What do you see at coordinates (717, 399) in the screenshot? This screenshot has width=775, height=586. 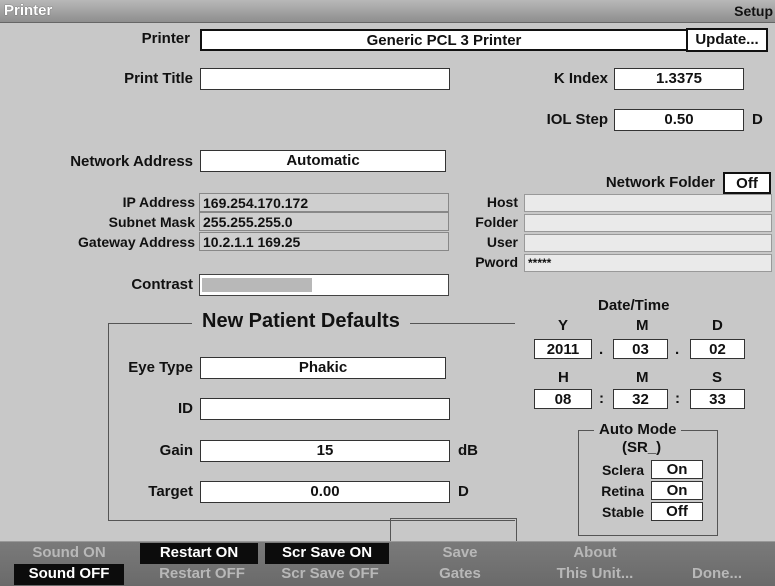 I see `second-input: 33` at bounding box center [717, 399].